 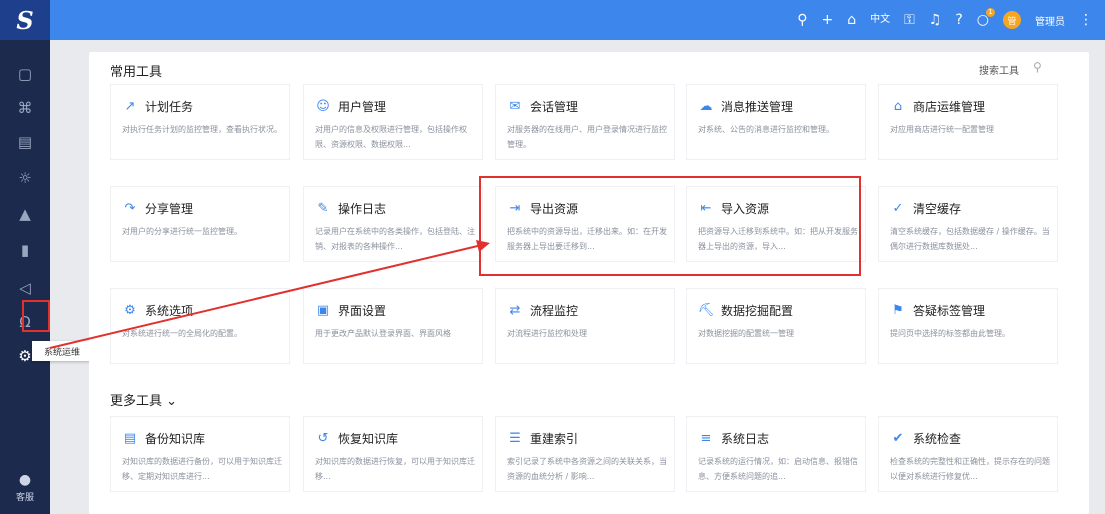 I want to click on analysis-icon: ☼, so click(x=25, y=178).